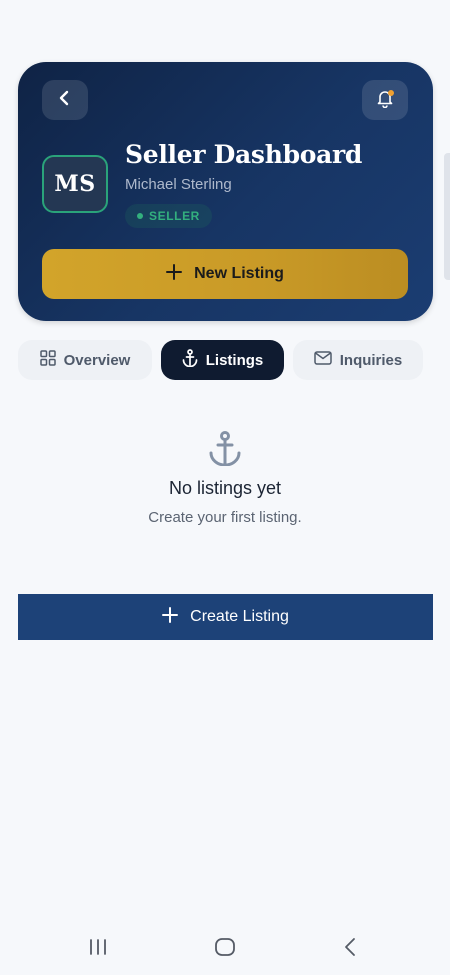 This screenshot has width=450, height=975. What do you see at coordinates (322, 360) in the screenshot?
I see `mail-icon` at bounding box center [322, 360].